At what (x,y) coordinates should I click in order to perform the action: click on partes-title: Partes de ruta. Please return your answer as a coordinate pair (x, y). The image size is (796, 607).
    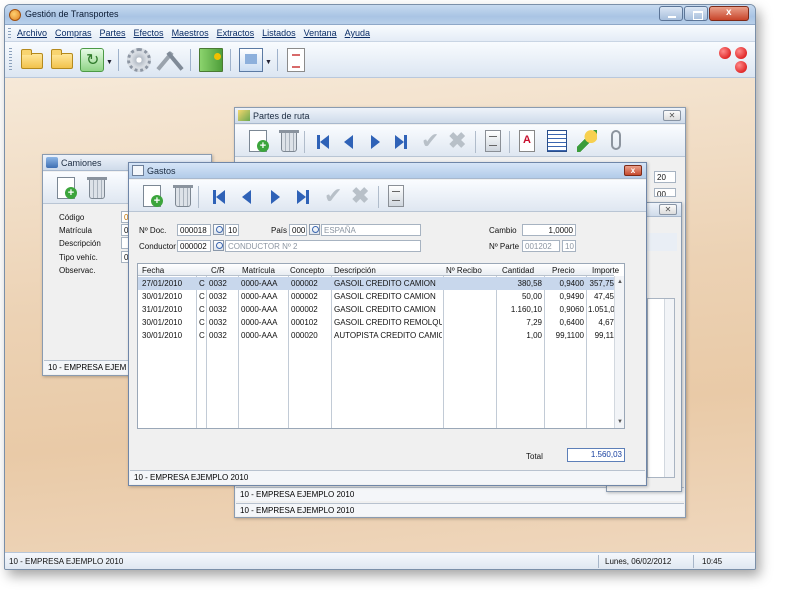
    Looking at the image, I should click on (281, 116).